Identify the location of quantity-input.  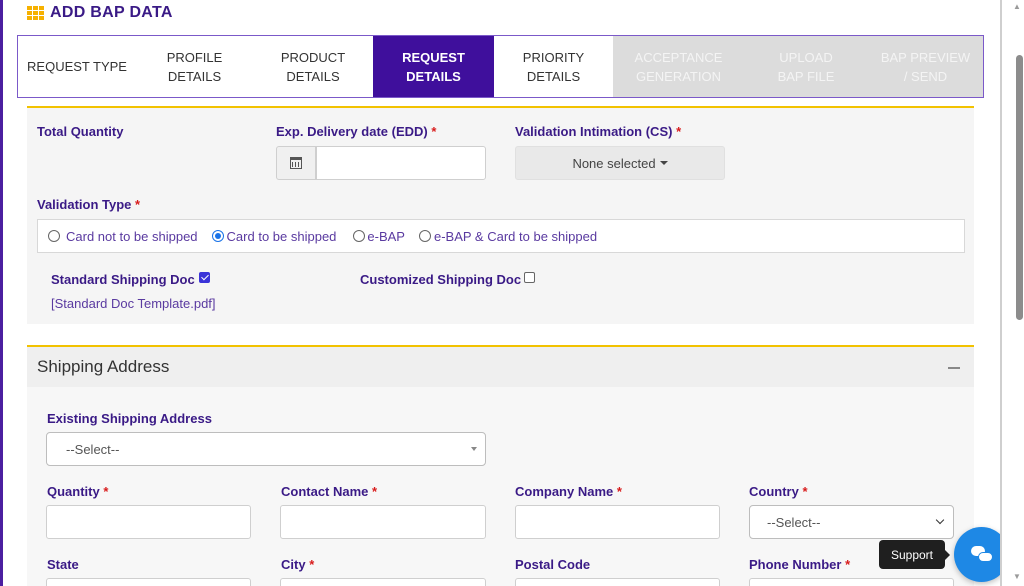
(148, 522).